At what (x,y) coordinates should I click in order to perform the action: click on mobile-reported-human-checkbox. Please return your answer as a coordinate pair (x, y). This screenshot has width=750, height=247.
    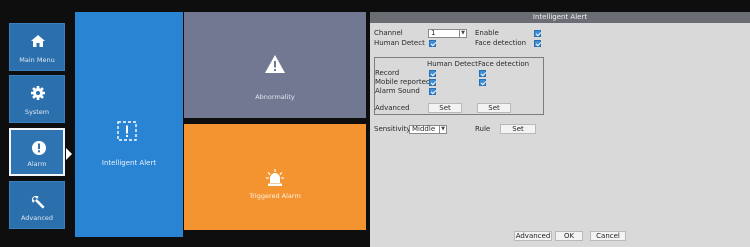
    Looking at the image, I should click on (432, 82).